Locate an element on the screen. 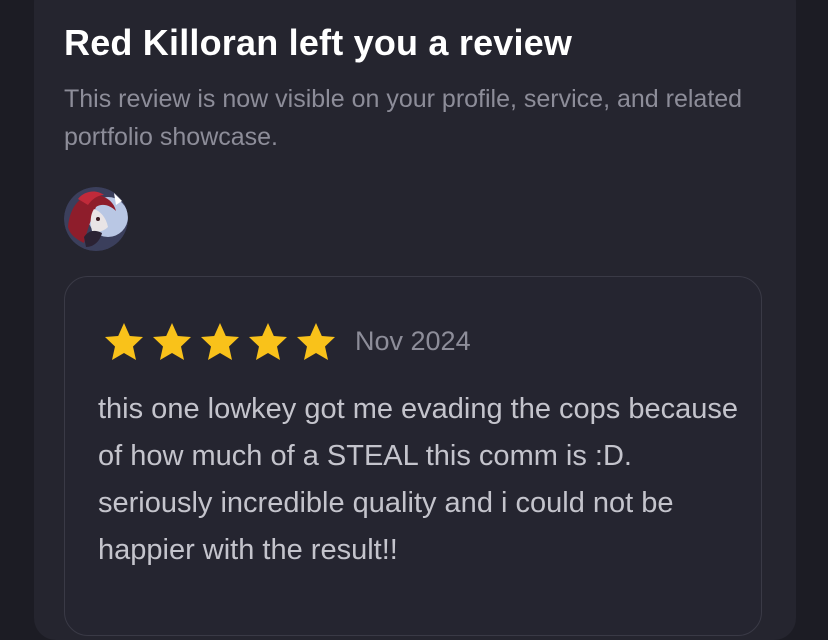 Image resolution: width=828 pixels, height=640 pixels. star-rating is located at coordinates (220, 342).